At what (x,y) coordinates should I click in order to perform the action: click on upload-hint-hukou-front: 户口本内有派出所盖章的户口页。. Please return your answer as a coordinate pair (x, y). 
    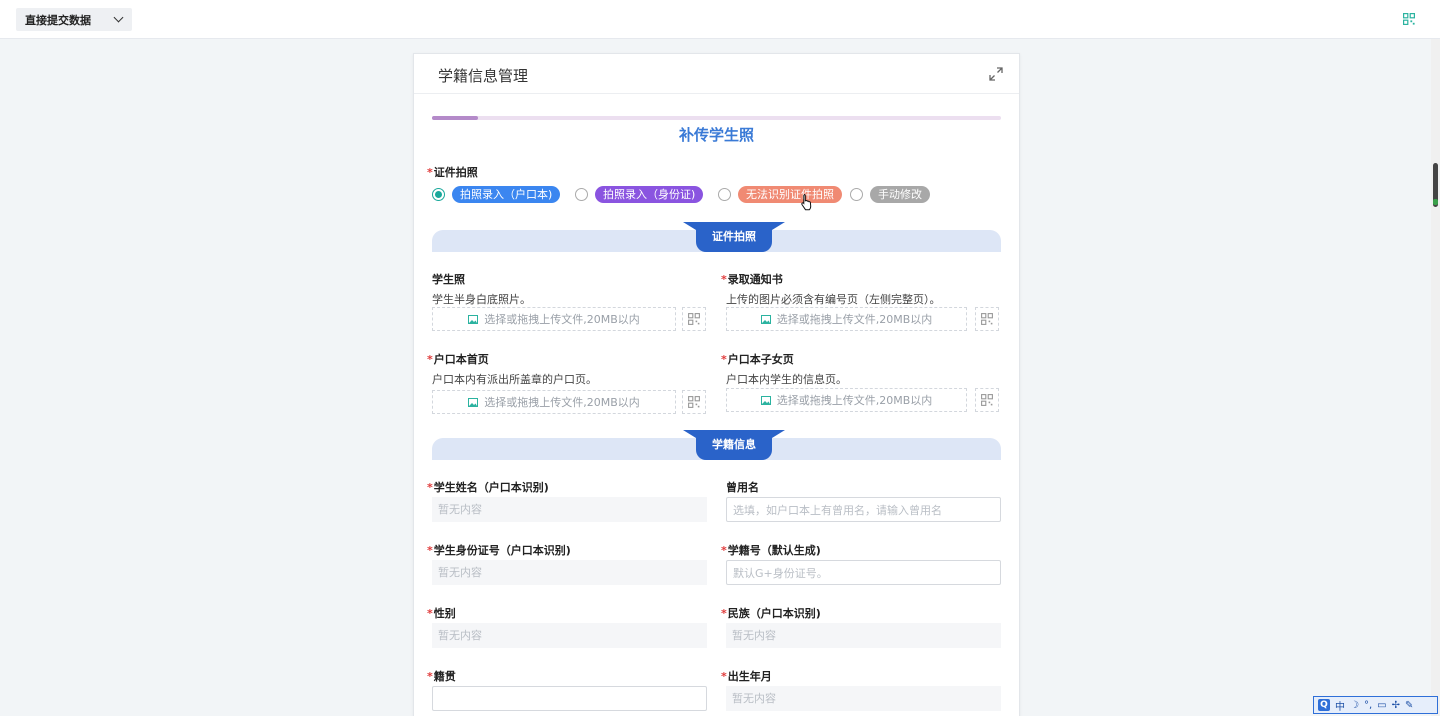
    Looking at the image, I should click on (514, 379).